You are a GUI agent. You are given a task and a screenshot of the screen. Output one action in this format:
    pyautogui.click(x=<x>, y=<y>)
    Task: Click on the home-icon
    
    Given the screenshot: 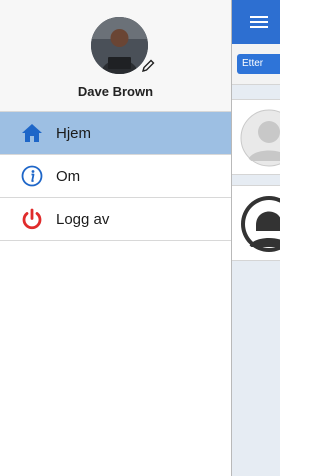 What is the action you would take?
    pyautogui.click(x=32, y=133)
    